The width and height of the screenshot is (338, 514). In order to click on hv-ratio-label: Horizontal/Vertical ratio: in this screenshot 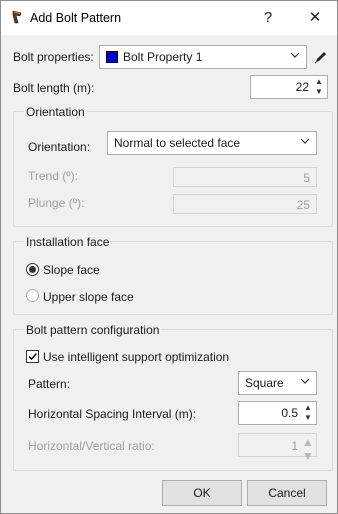, I will do `click(91, 446)`.